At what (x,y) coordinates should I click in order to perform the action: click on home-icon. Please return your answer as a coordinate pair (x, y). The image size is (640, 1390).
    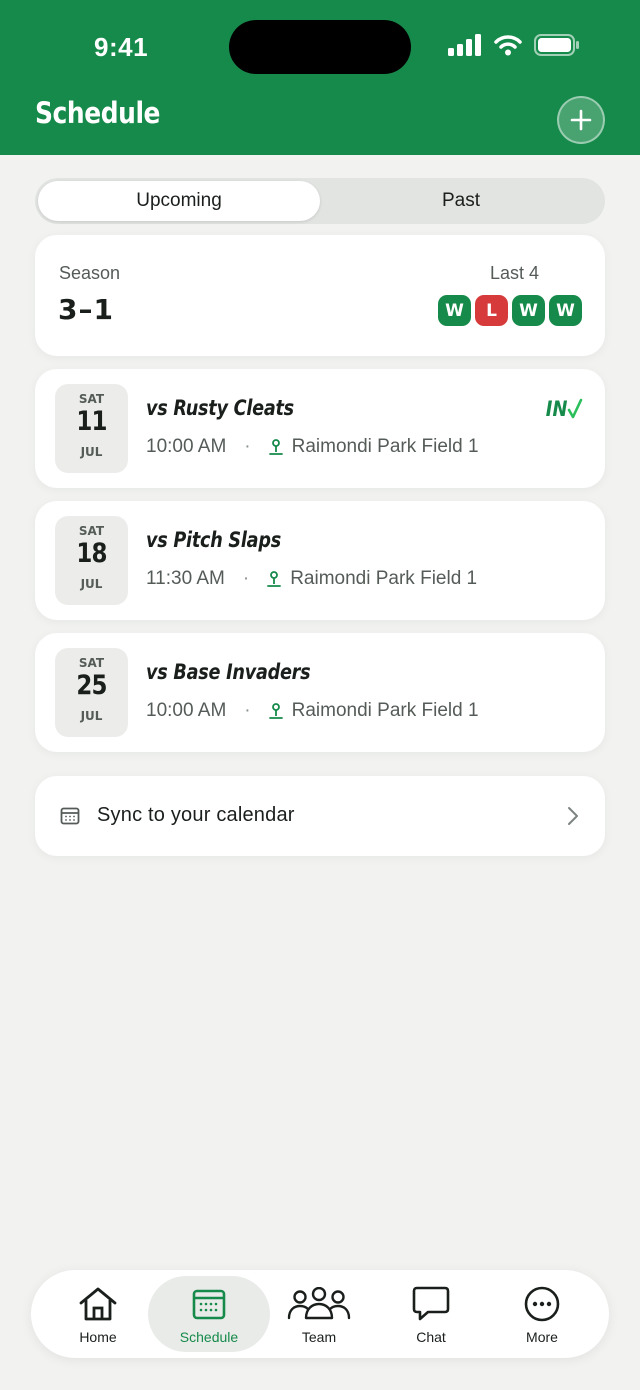
    Looking at the image, I should click on (98, 1304).